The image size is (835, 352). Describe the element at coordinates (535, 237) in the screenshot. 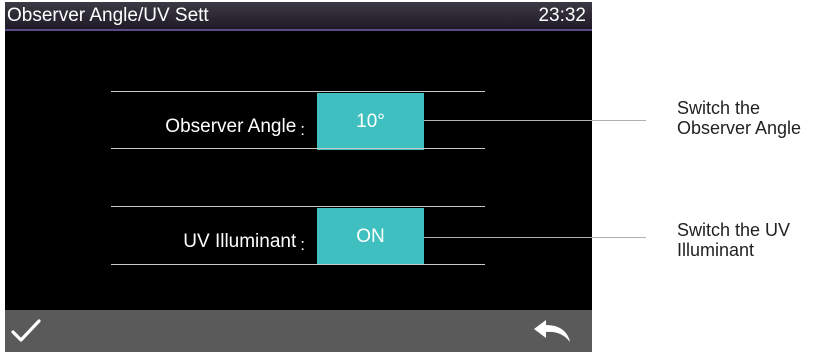

I see `callout-line-uv-illuminant` at that location.